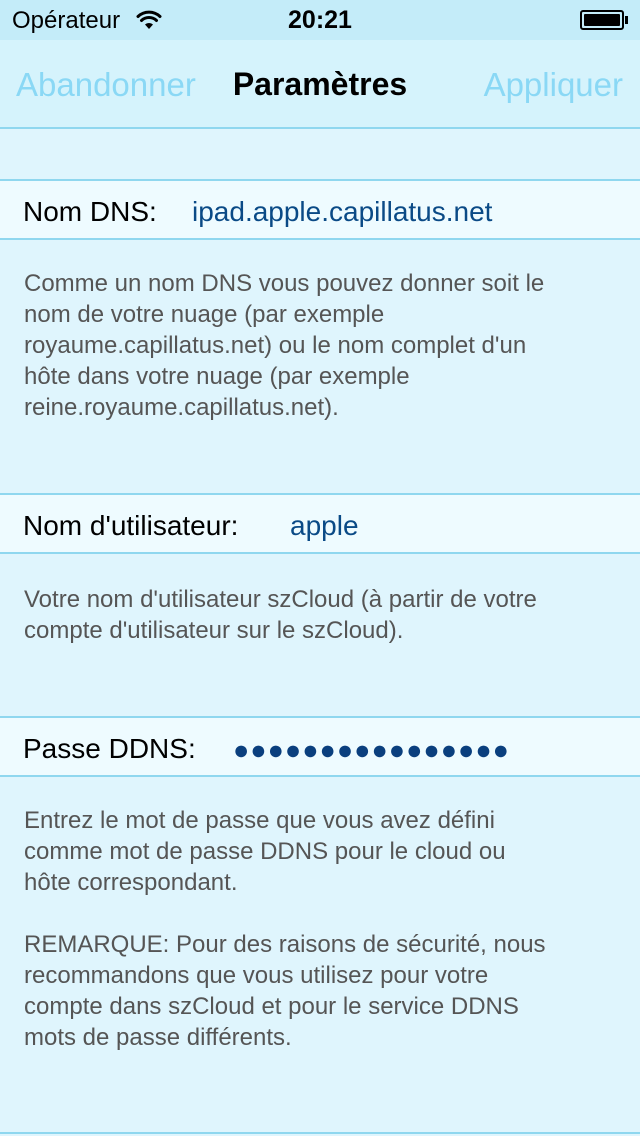  I want to click on username-row: Nom d'utilisateur: apple, so click(320, 523).